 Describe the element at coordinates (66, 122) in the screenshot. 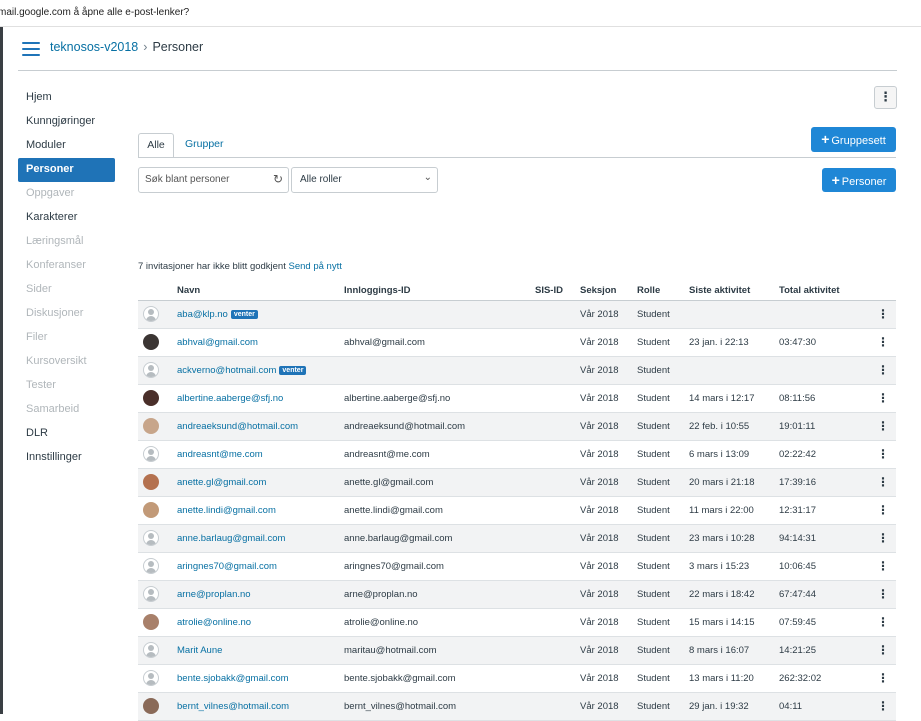

I see `nav-item-kunngjøringer: Kunngjøringer` at that location.